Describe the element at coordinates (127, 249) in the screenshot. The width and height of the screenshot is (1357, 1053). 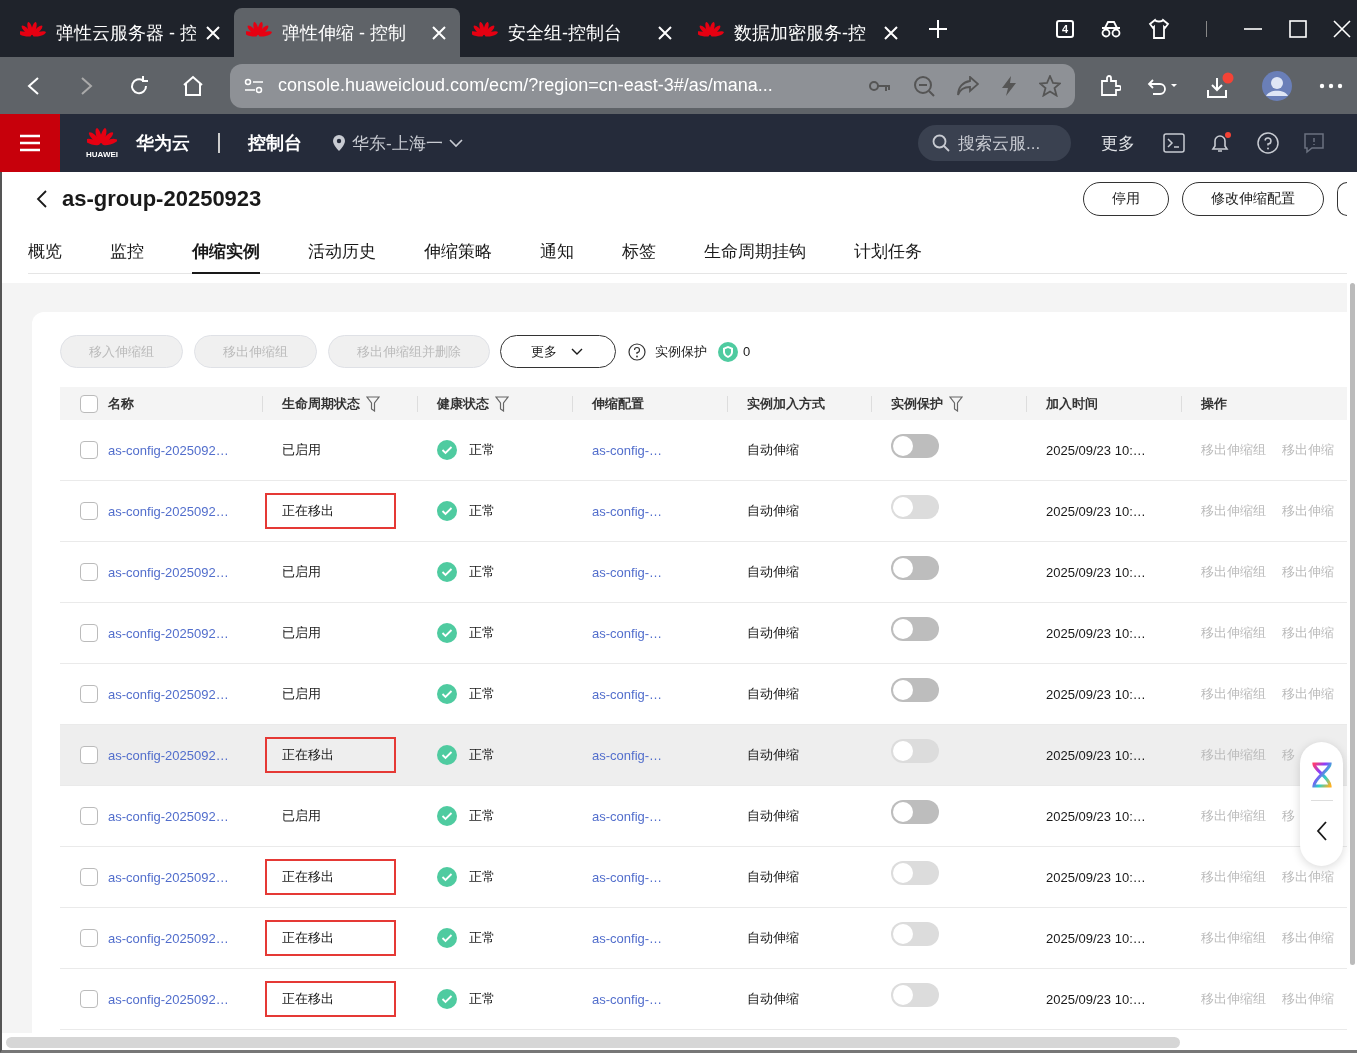
I see `tab: 监控` at that location.